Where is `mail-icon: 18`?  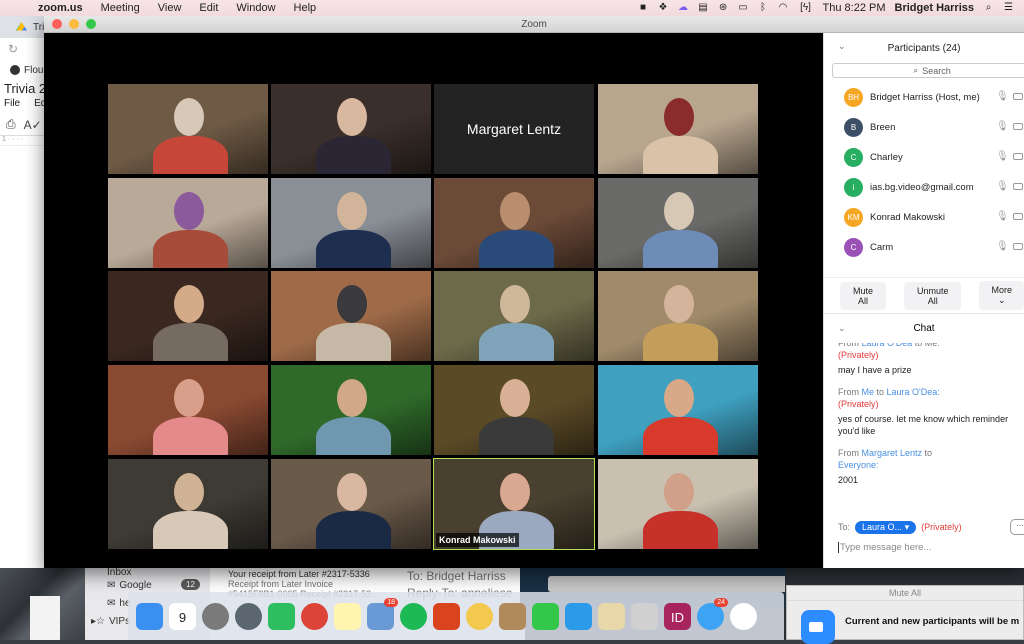
mail-icon: 18 is located at coordinates (382, 613).